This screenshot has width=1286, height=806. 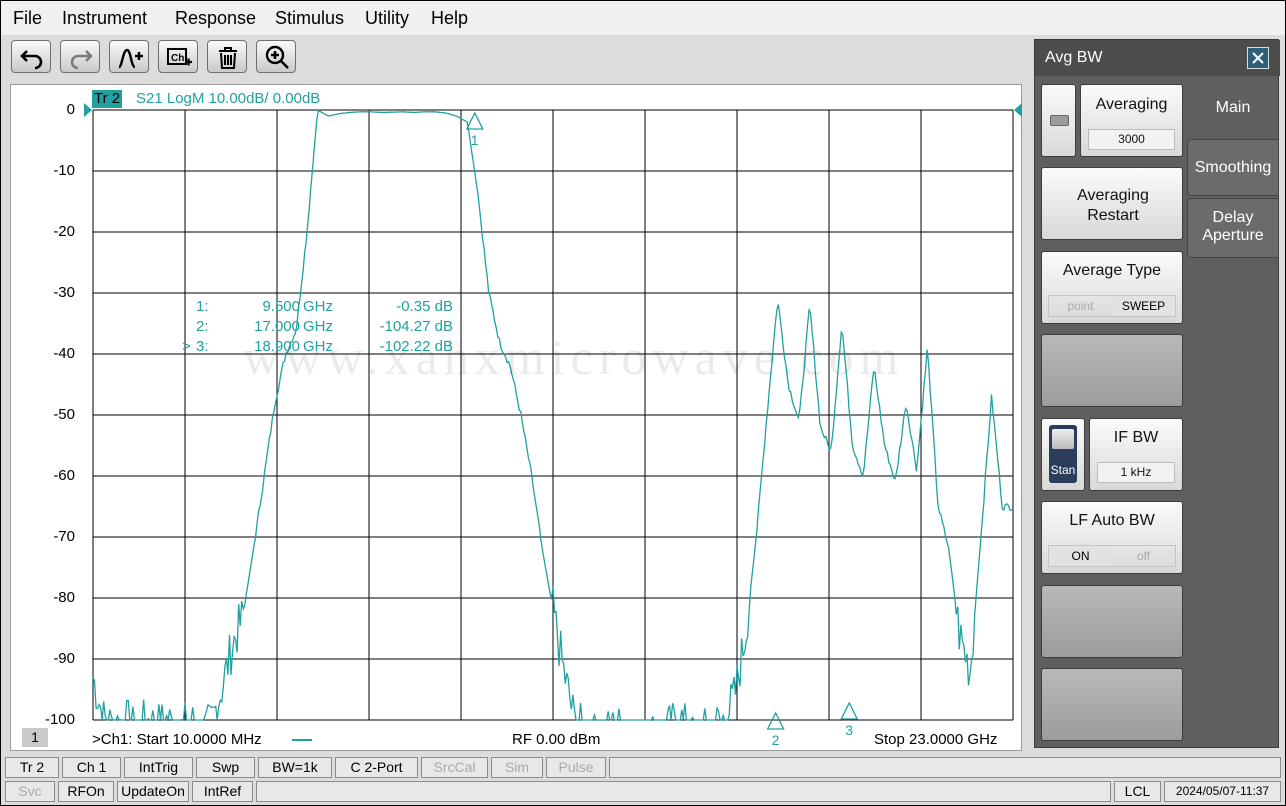 I want to click on average-type-button: Average Type point SWEEP, so click(x=1112, y=287).